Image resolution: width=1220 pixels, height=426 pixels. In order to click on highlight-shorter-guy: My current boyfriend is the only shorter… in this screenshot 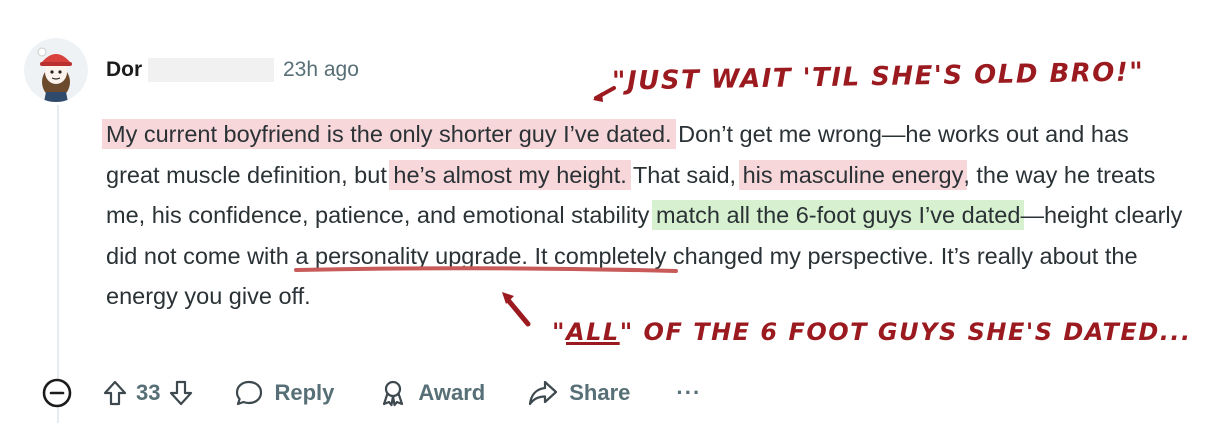, I will do `click(389, 134)`.